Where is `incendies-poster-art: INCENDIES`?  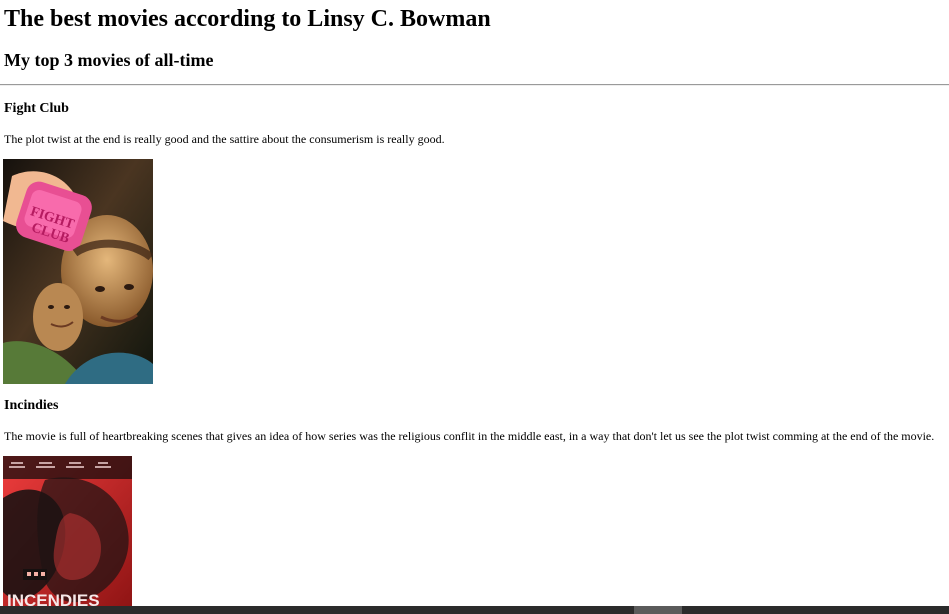
incendies-poster-art: INCENDIES is located at coordinates (67, 532).